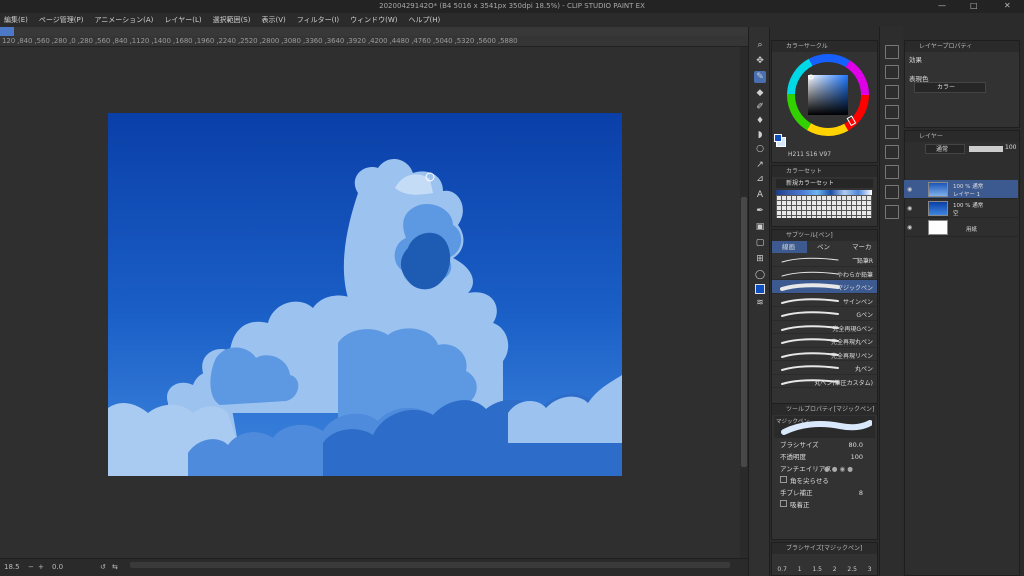 This screenshot has height=576, width=1024. Describe the element at coordinates (824, 273) in the screenshot. I see `brush-item: やわらか鉛筆` at that location.